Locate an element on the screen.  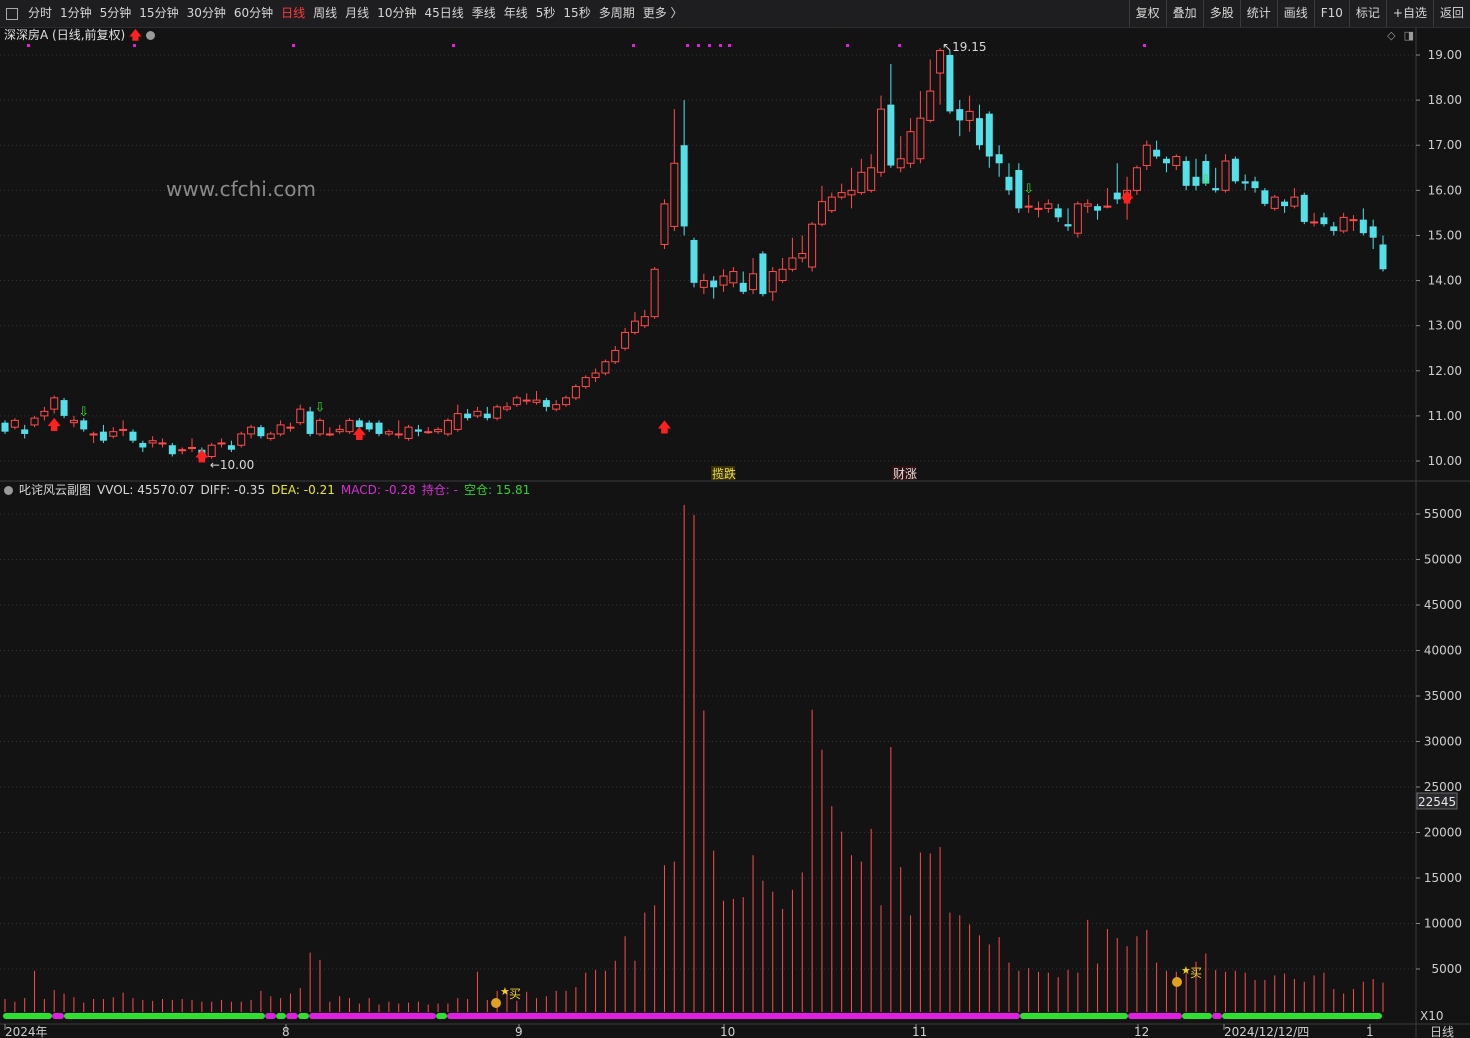
main-y-tick-label: 12.00 is located at coordinates (1445, 371).